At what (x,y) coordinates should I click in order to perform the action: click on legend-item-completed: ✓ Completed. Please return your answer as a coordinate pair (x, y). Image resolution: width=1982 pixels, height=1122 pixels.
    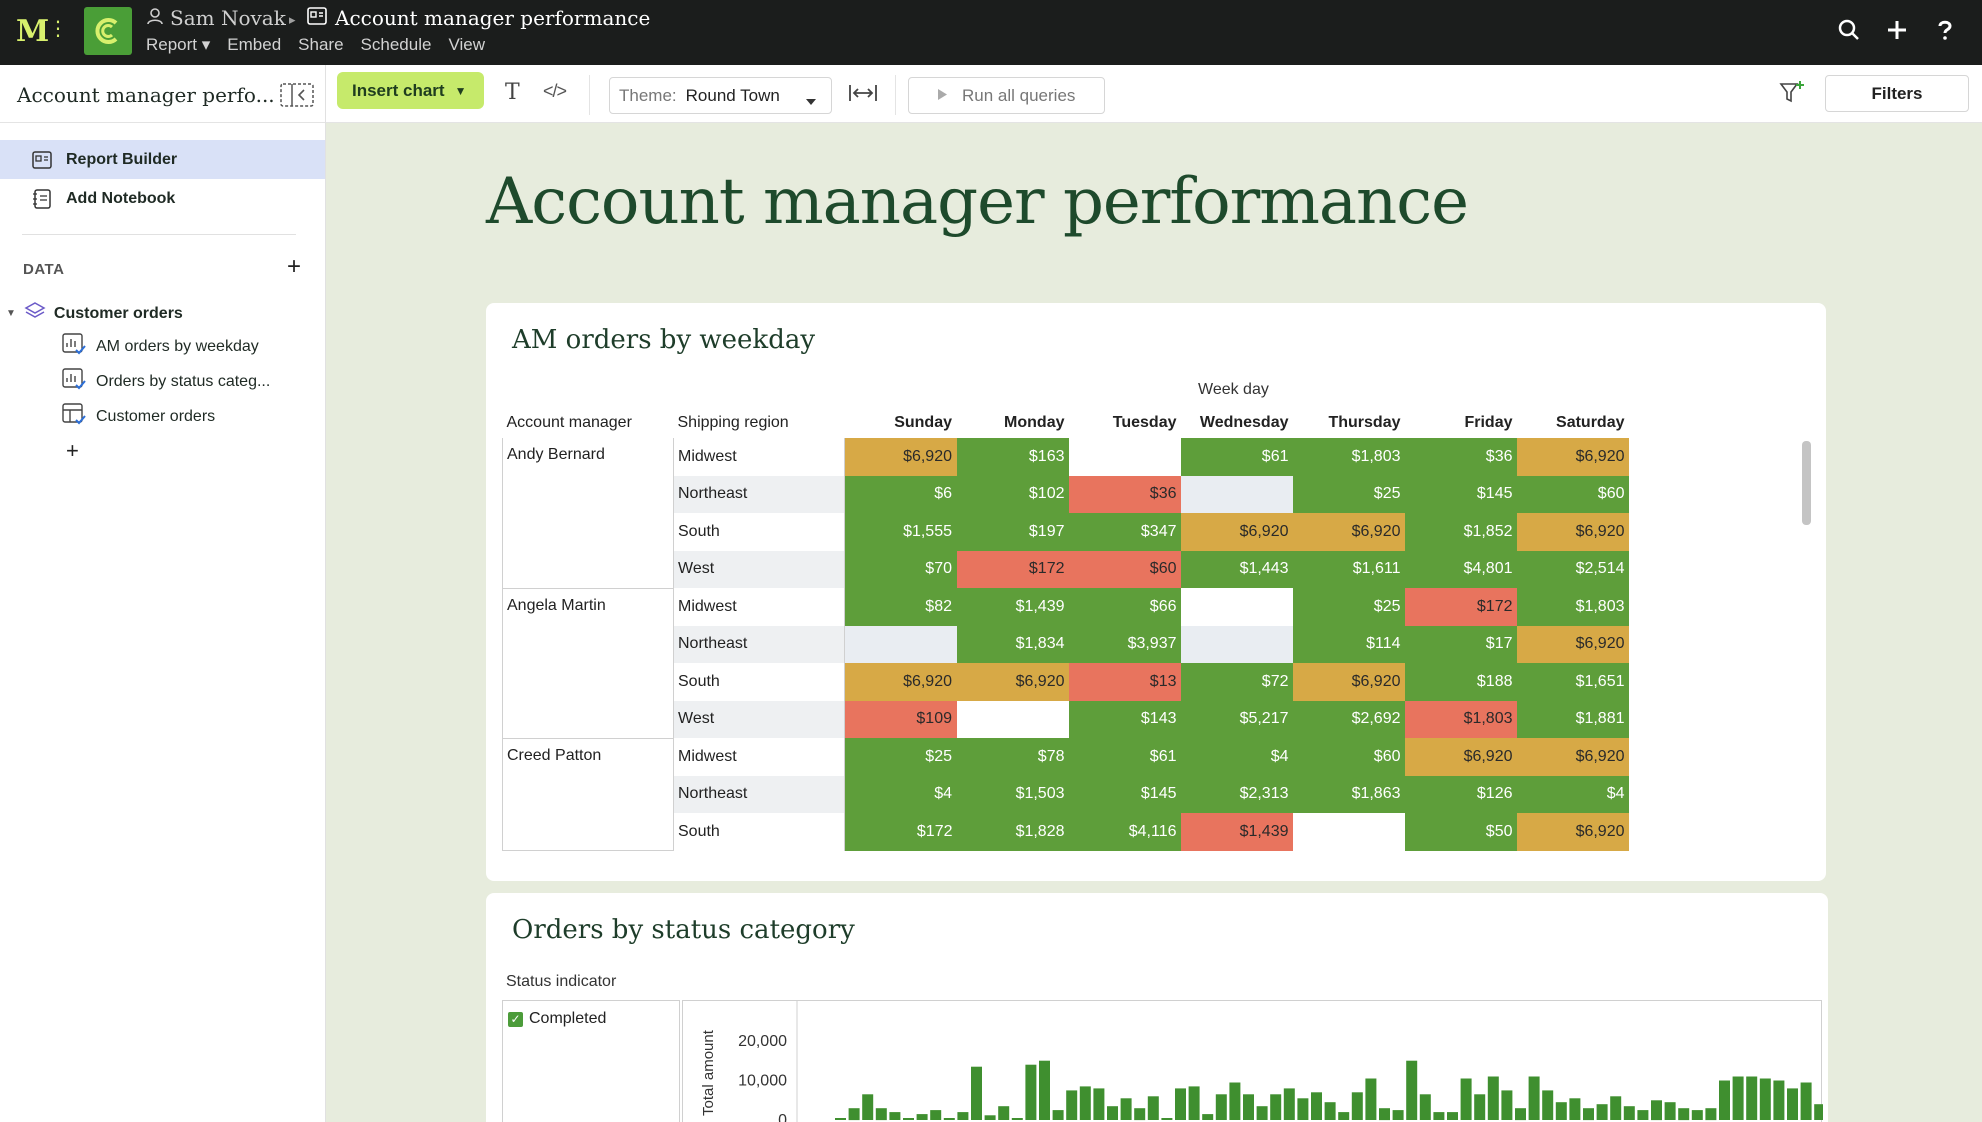
    Looking at the image, I should click on (557, 1019).